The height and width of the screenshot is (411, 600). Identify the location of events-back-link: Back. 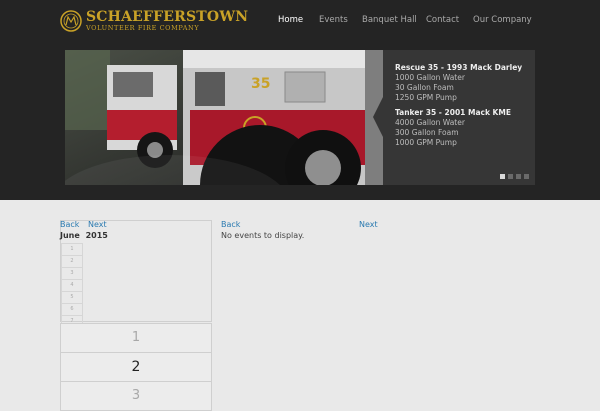
(230, 224).